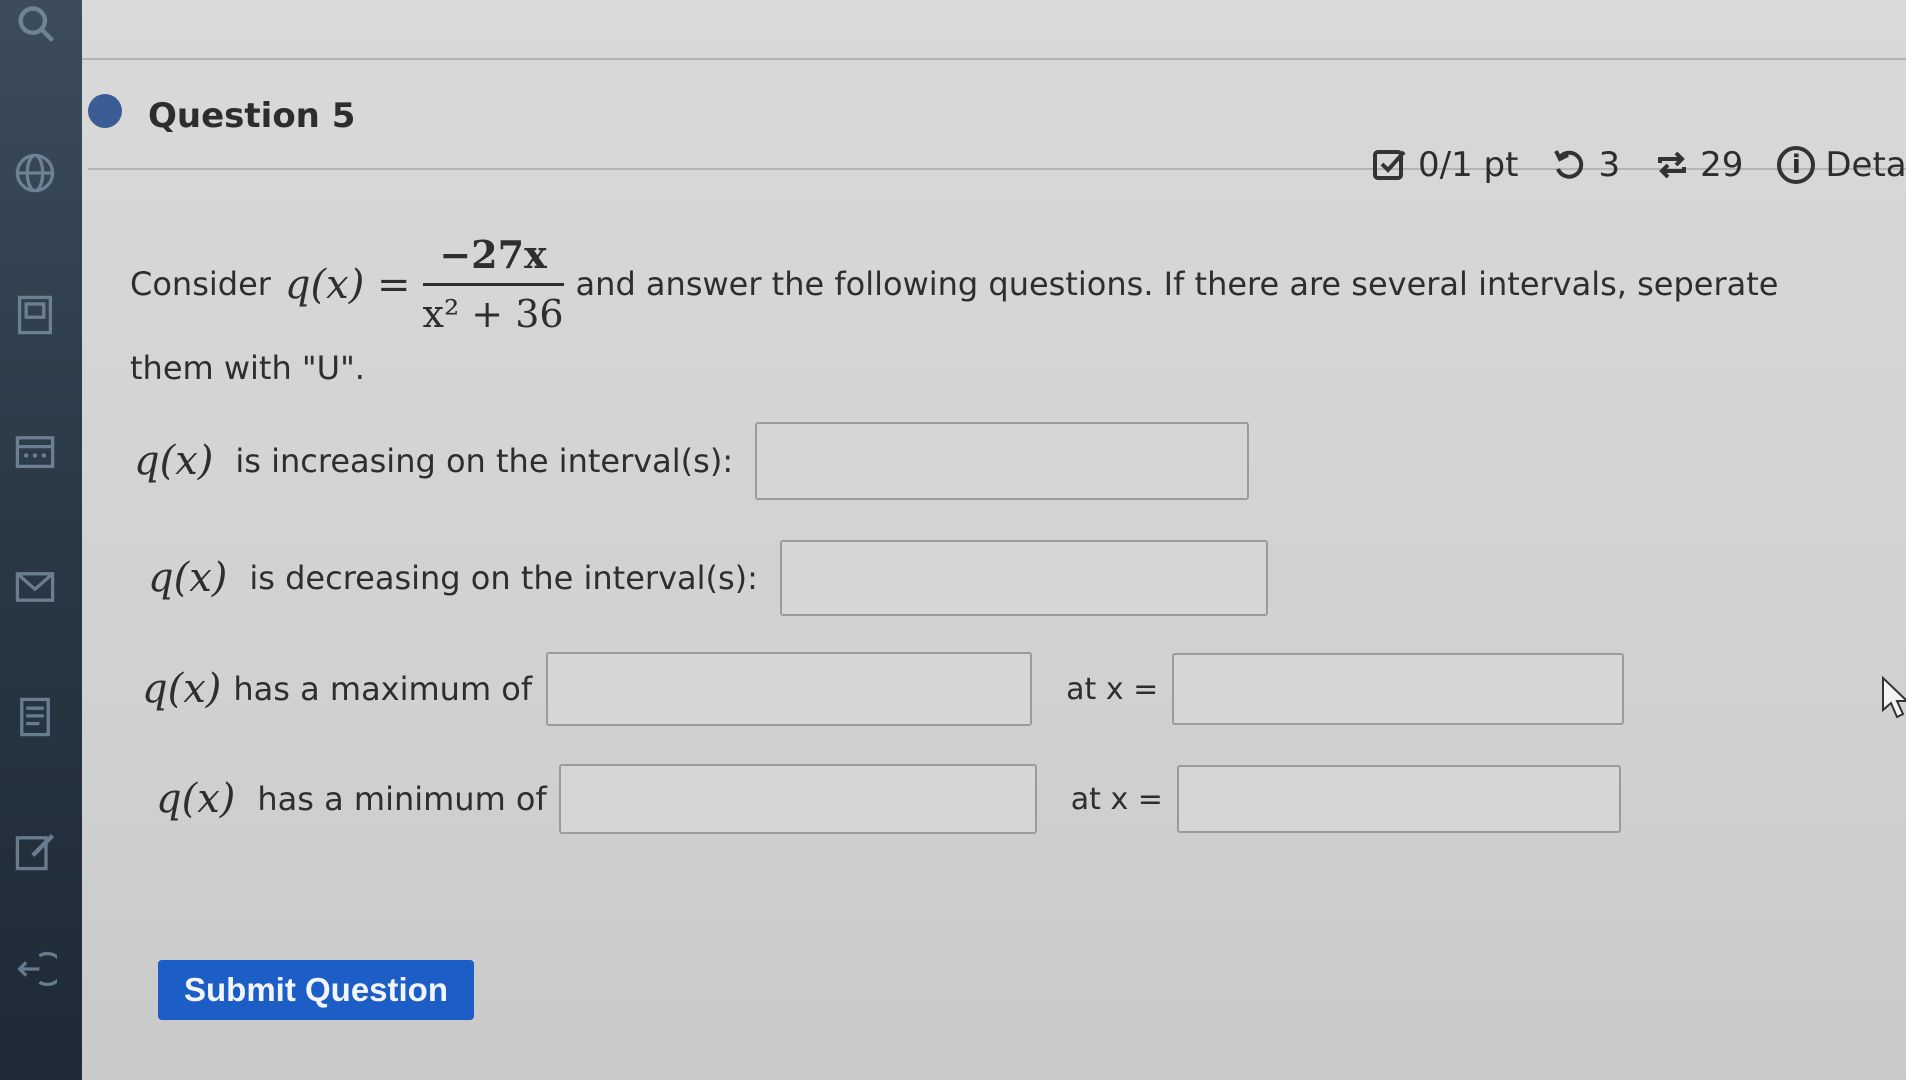  I want to click on sidebar, so click(41, 540).